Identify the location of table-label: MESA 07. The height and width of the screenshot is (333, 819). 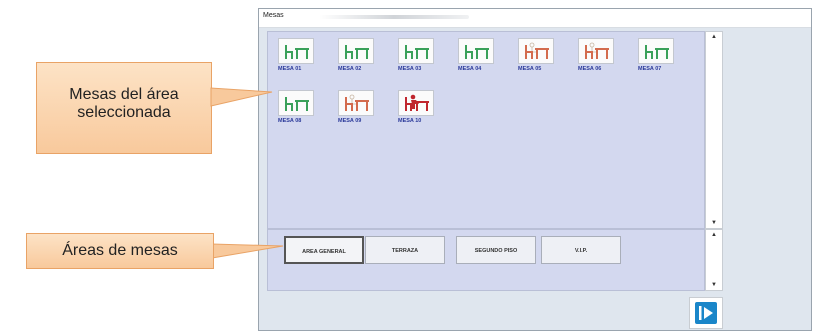
(650, 69).